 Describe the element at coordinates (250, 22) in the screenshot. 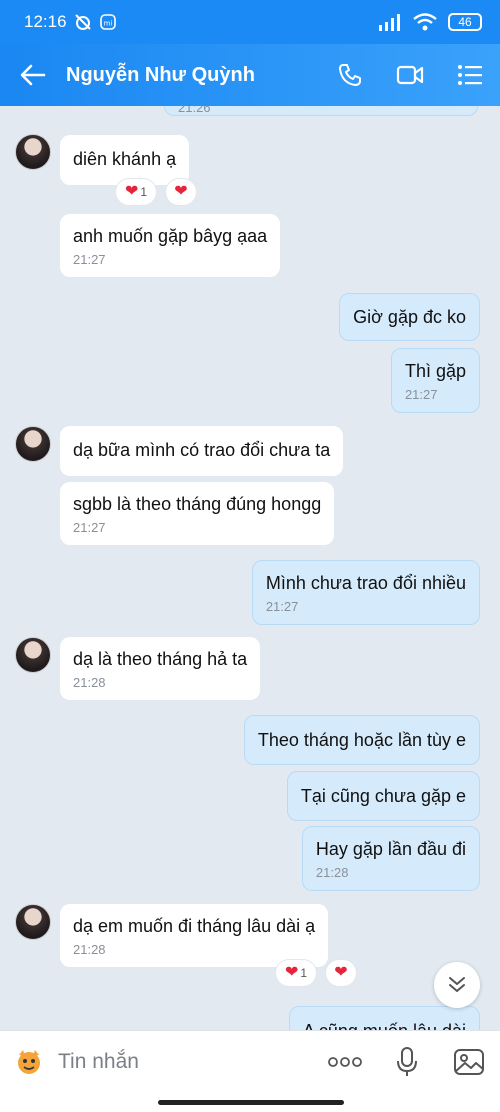

I see `status-bar: 12:16 mi 46` at that location.